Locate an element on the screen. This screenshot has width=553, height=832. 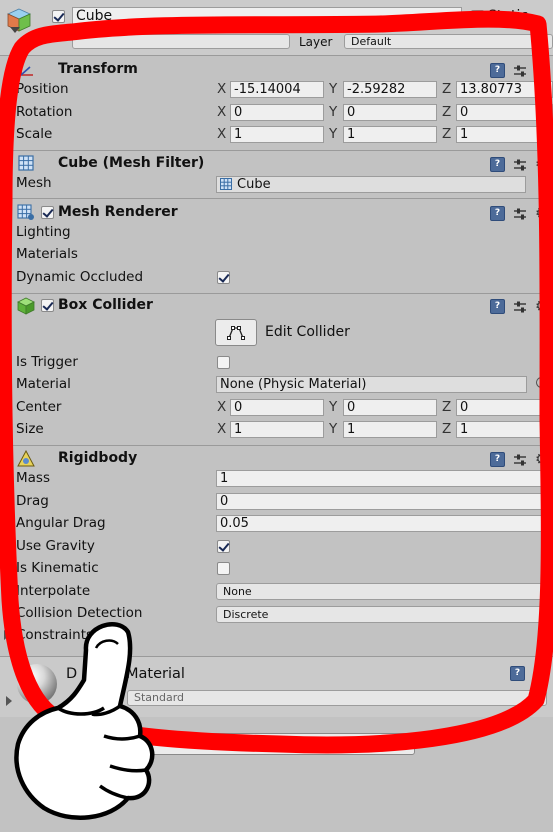
tag-dropdown is located at coordinates (181, 41).